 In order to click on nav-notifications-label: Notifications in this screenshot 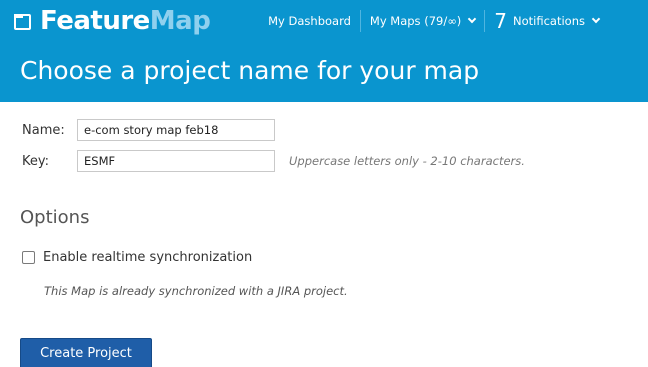, I will do `click(549, 21)`.